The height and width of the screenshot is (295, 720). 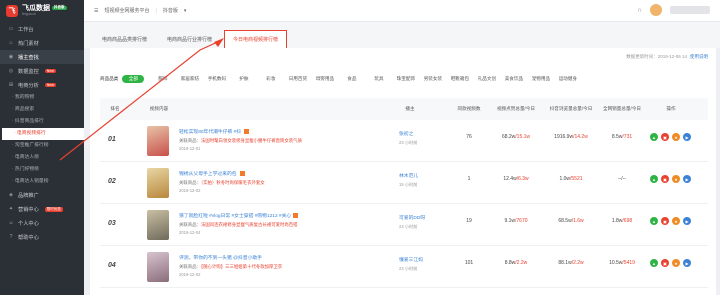 I want to click on category-item: 手机数码, so click(x=216, y=79).